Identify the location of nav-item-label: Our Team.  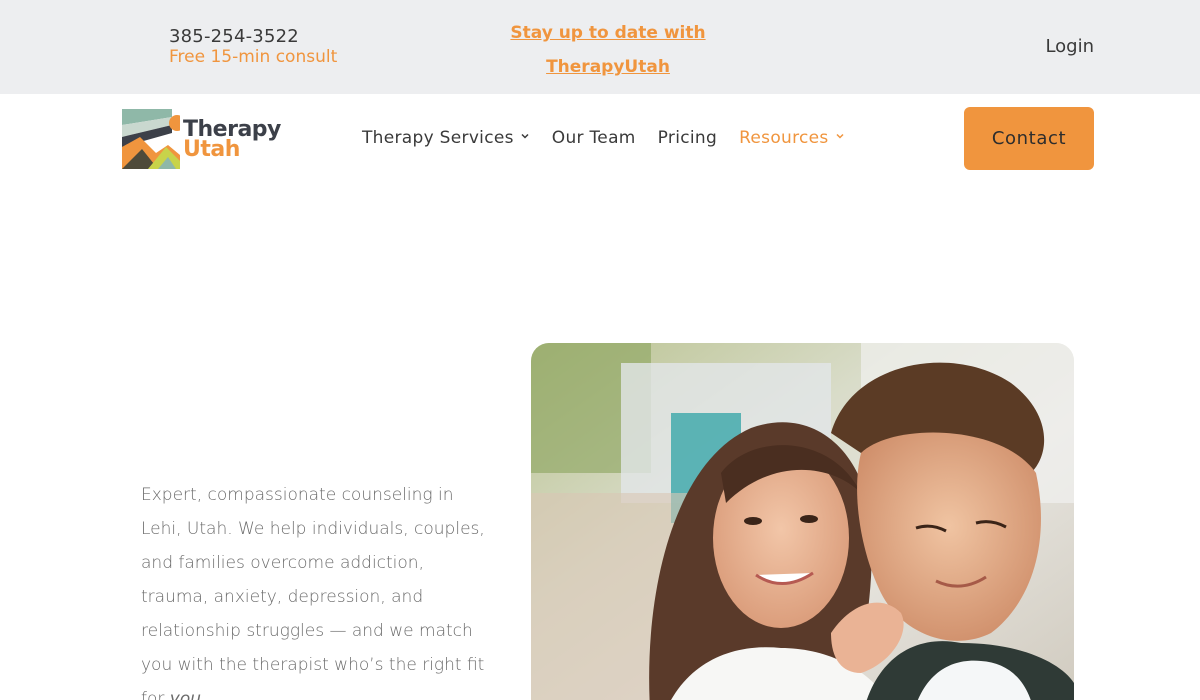
(593, 138).